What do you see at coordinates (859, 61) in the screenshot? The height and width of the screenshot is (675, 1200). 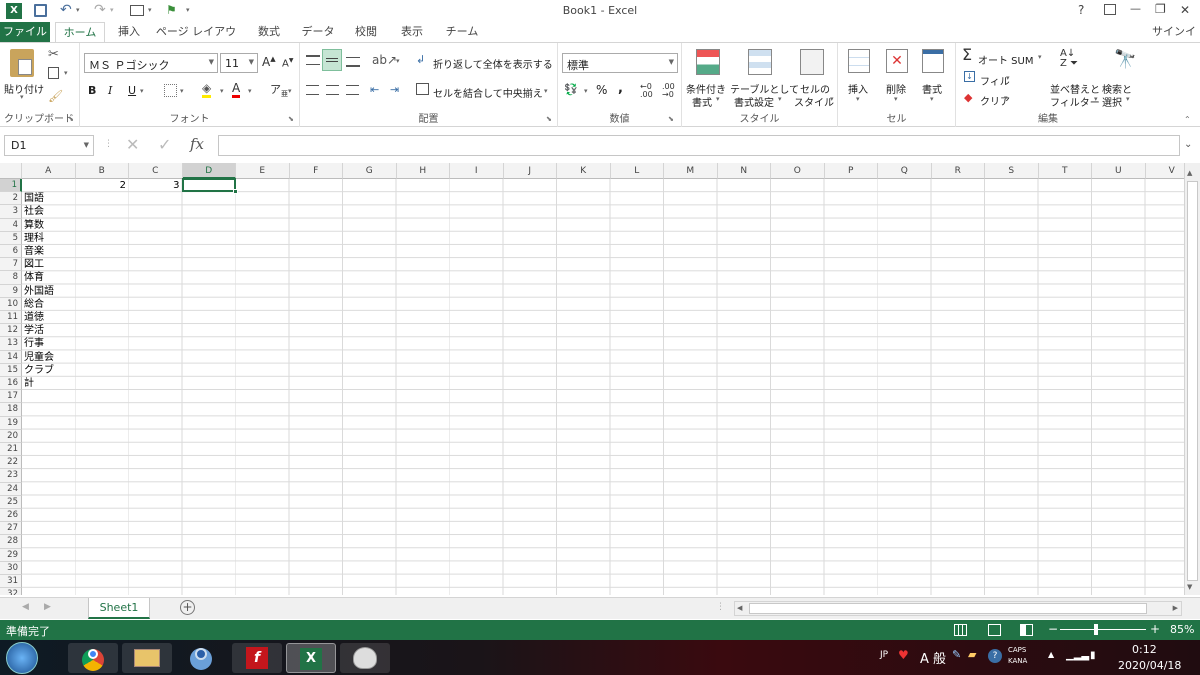 I see `insert-cells-icon` at bounding box center [859, 61].